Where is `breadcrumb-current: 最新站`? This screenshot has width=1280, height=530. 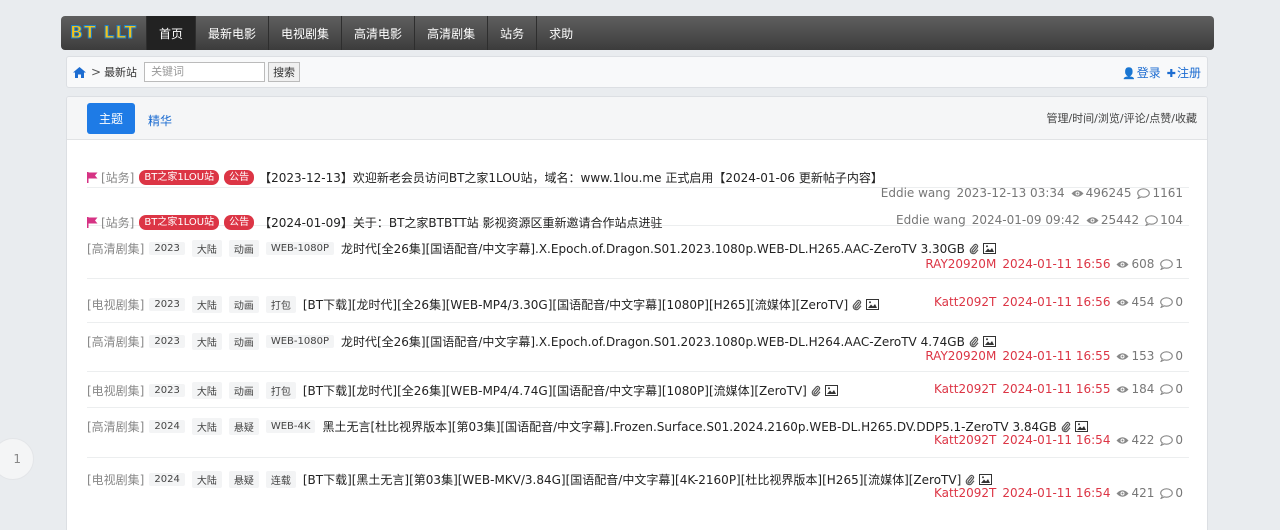
breadcrumb-current: 最新站 is located at coordinates (120, 72).